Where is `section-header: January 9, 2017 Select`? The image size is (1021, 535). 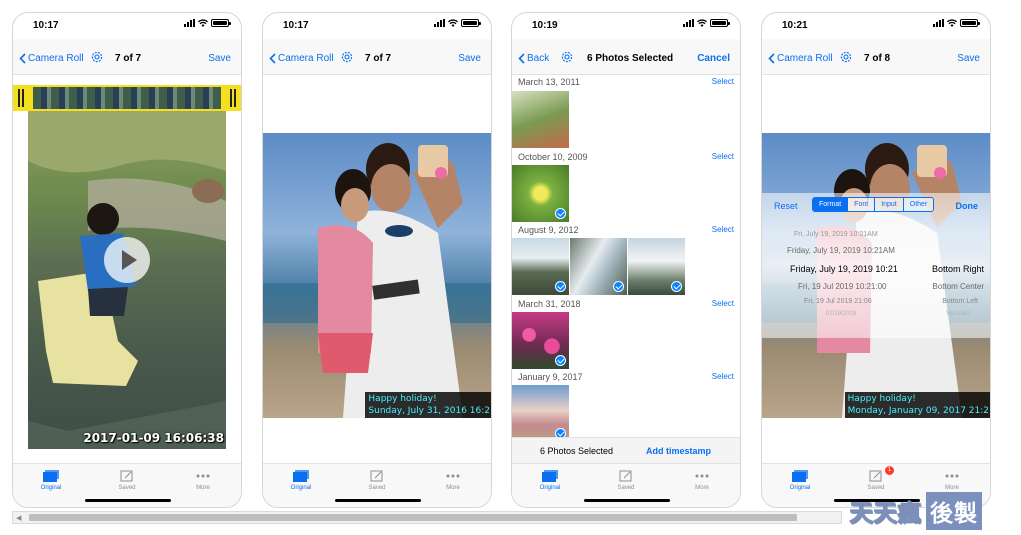
section-header: January 9, 2017 Select is located at coordinates (626, 377).